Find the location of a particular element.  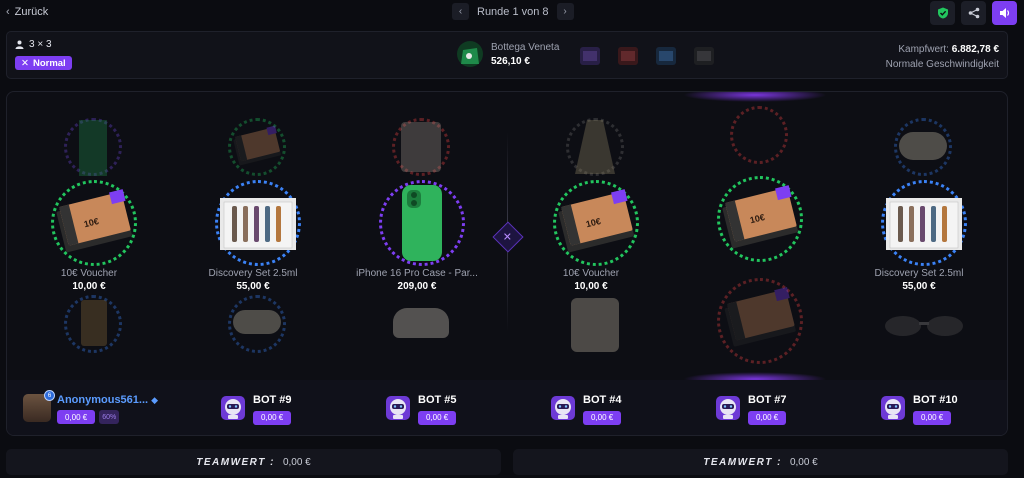

close-icon: ✕ is located at coordinates (25, 63).